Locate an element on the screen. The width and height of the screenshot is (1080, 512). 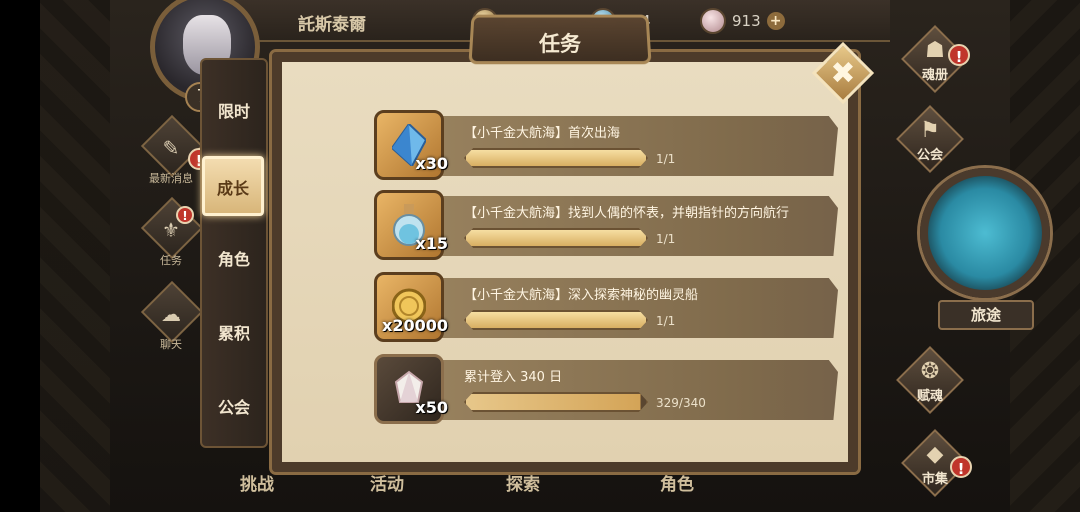
nav-characters: 角色 is located at coordinates (677, 482).